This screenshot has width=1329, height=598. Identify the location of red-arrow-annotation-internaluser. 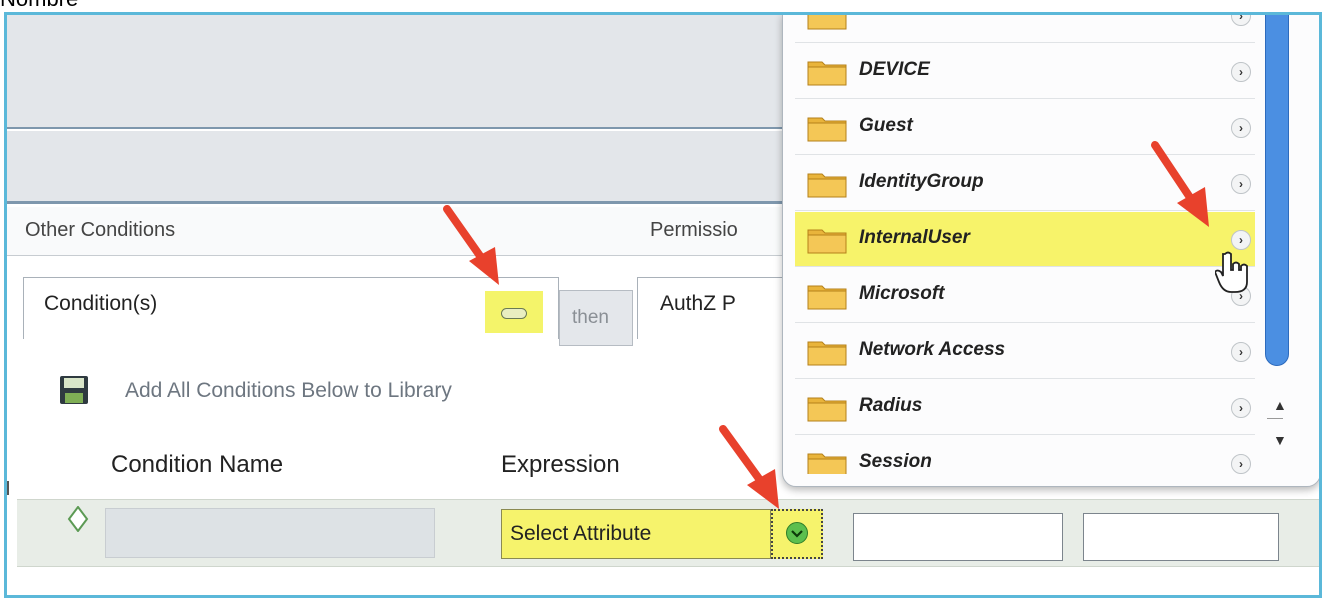
(1180, 184).